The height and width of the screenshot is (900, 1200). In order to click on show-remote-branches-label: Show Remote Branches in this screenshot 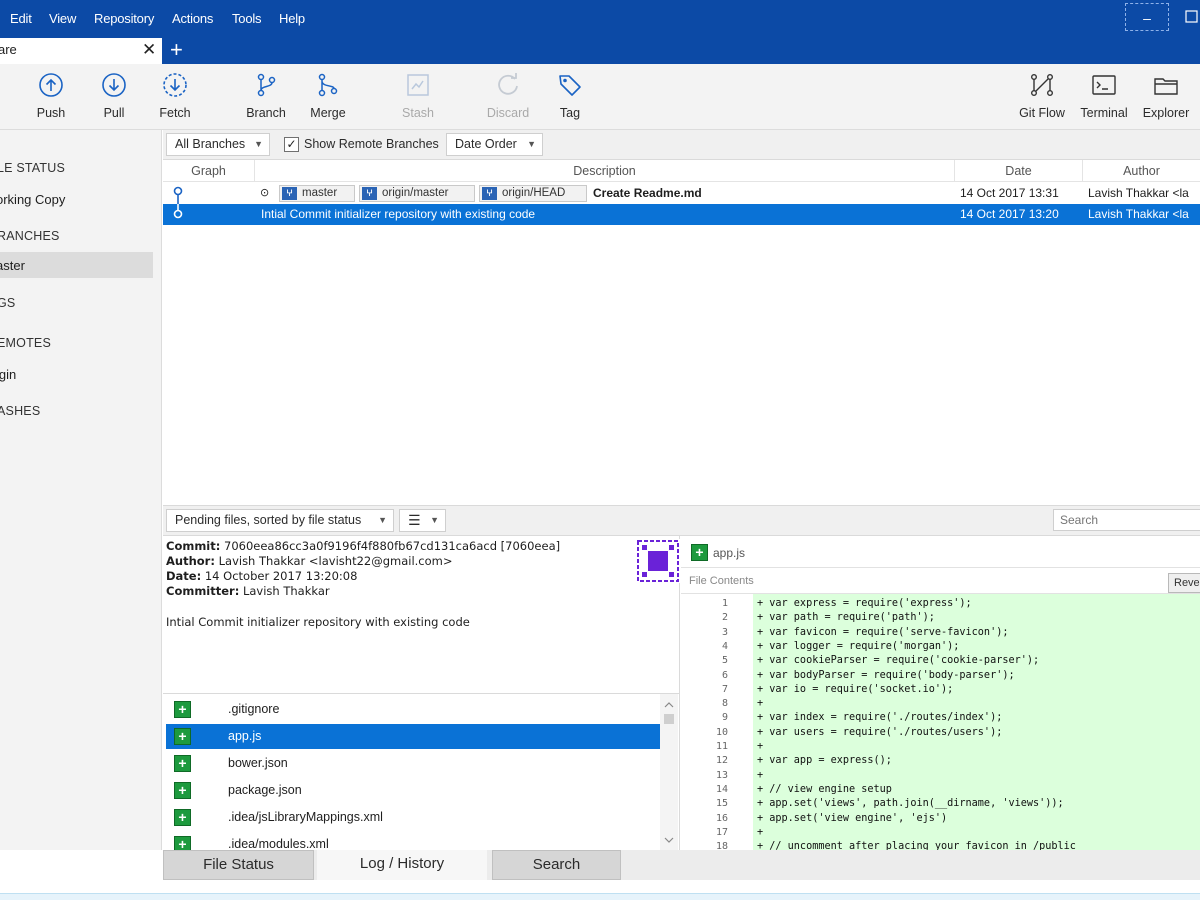, I will do `click(371, 144)`.